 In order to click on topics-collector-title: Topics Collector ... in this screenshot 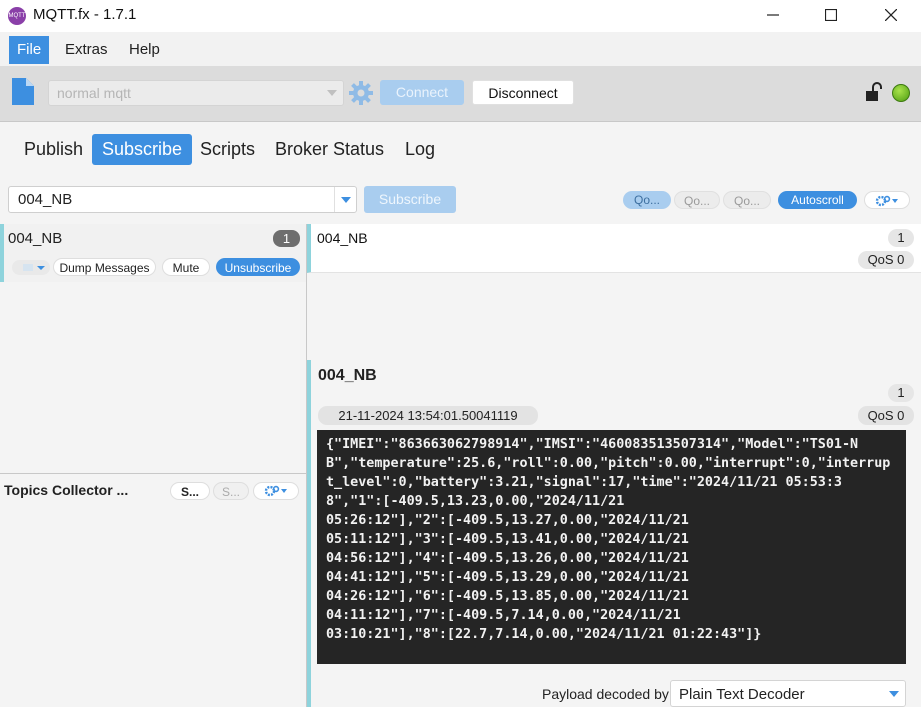, I will do `click(66, 490)`.